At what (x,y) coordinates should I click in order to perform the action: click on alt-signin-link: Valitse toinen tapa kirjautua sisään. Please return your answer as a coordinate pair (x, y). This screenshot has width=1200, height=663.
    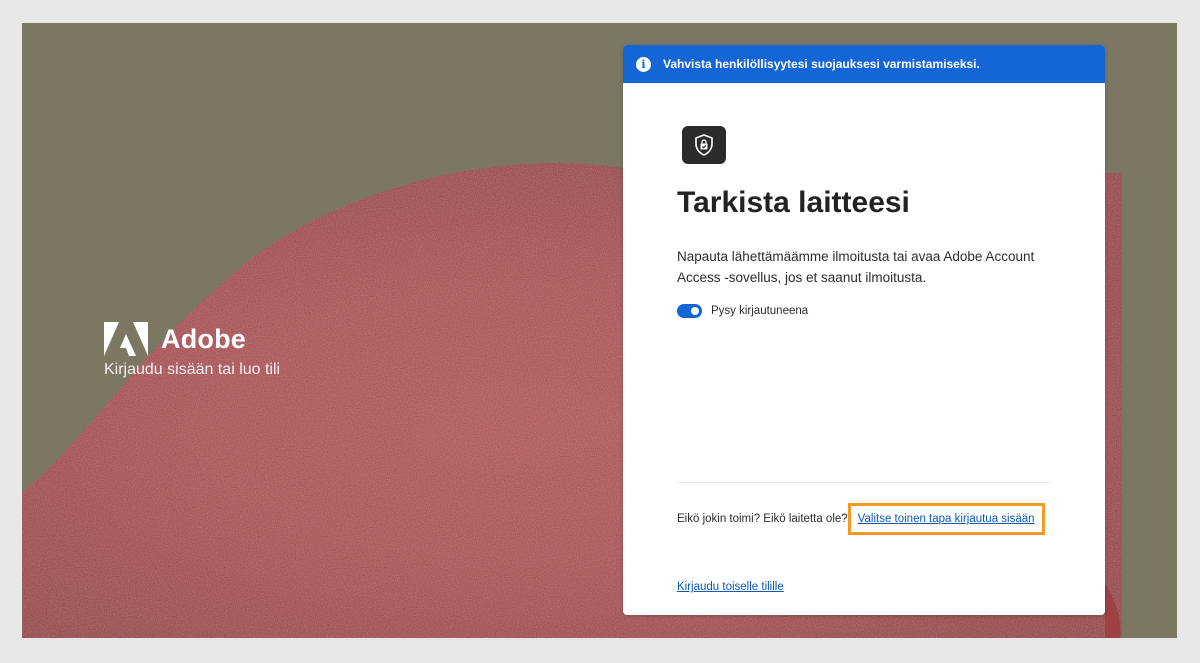
    Looking at the image, I should click on (946, 519).